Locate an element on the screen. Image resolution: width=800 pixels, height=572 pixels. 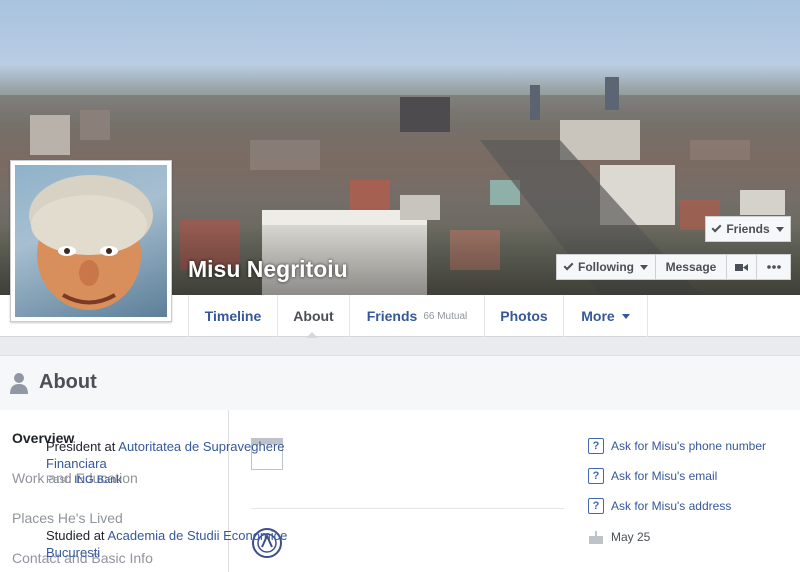
birthday-date: May 25 is located at coordinates (631, 537).